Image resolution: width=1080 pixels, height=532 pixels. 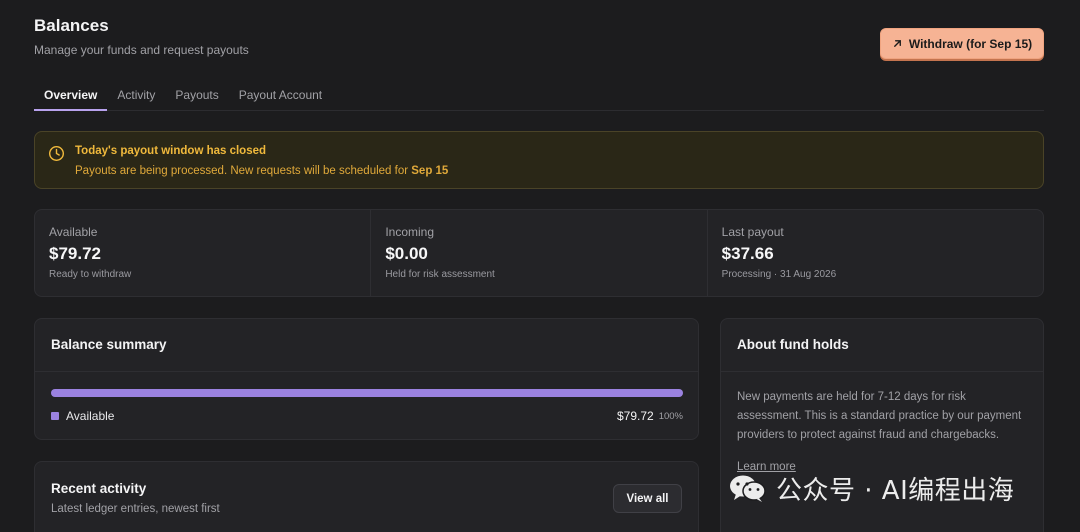 I want to click on tab-activity: Activity, so click(x=136, y=95).